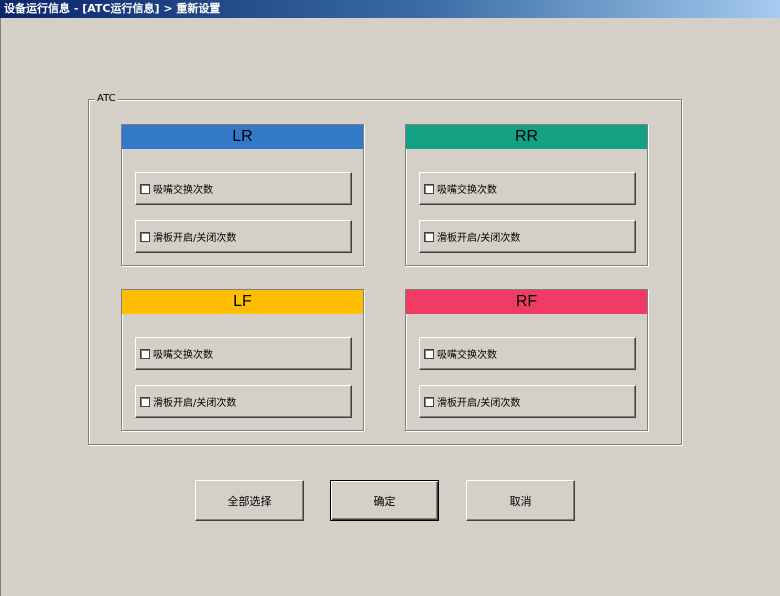  What do you see at coordinates (479, 403) in the screenshot?
I see `rf-slide-open-close-label: 滑板开启/关闭次数` at bounding box center [479, 403].